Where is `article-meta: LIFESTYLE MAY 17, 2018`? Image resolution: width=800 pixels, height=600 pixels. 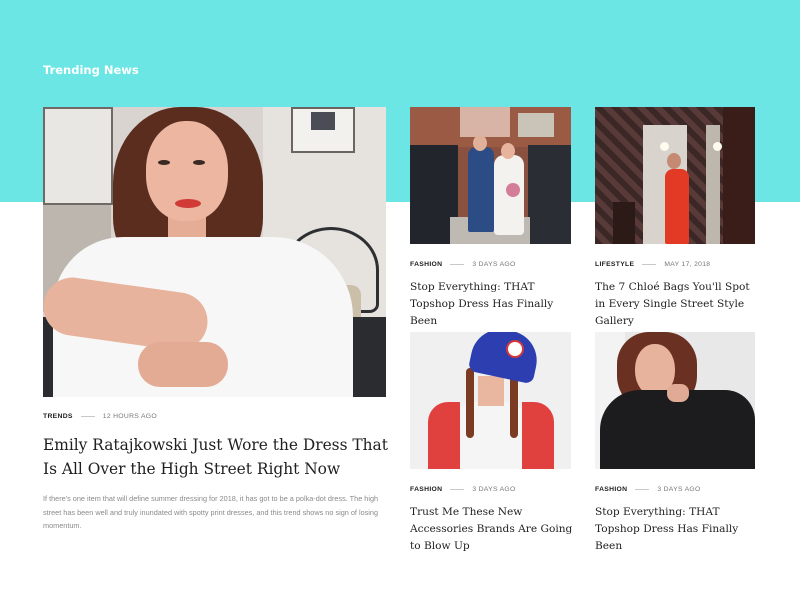 article-meta: LIFESTYLE MAY 17, 2018 is located at coordinates (652, 264).